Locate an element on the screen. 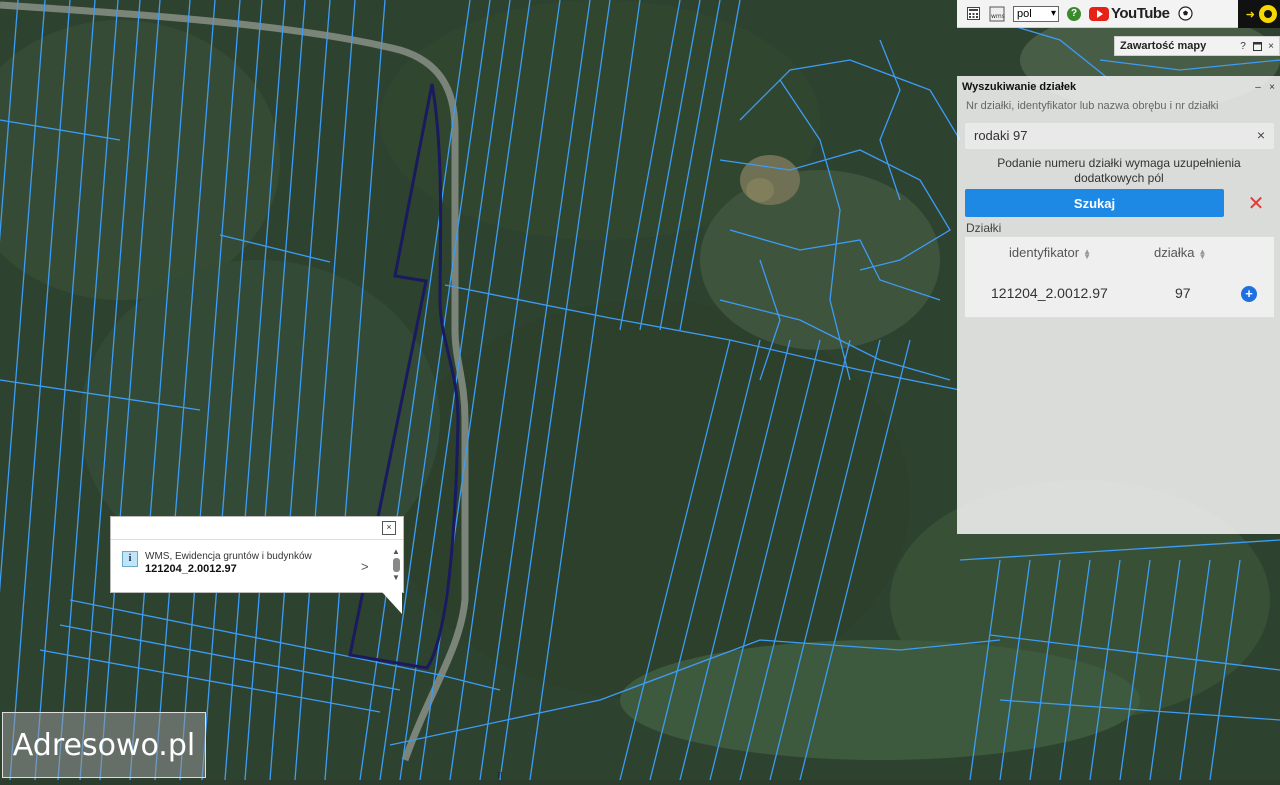 This screenshot has width=1280, height=785. popup-source: WMS, Ewidencja gruntów i budynków is located at coordinates (228, 556).